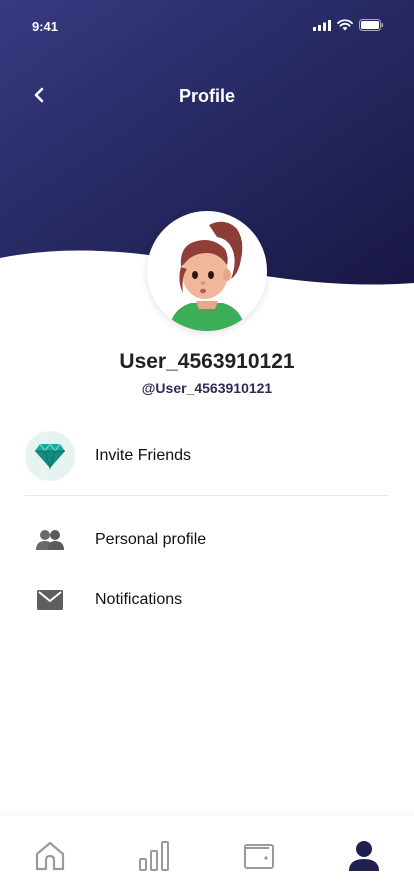 The image size is (414, 896). I want to click on avatar, so click(207, 271).